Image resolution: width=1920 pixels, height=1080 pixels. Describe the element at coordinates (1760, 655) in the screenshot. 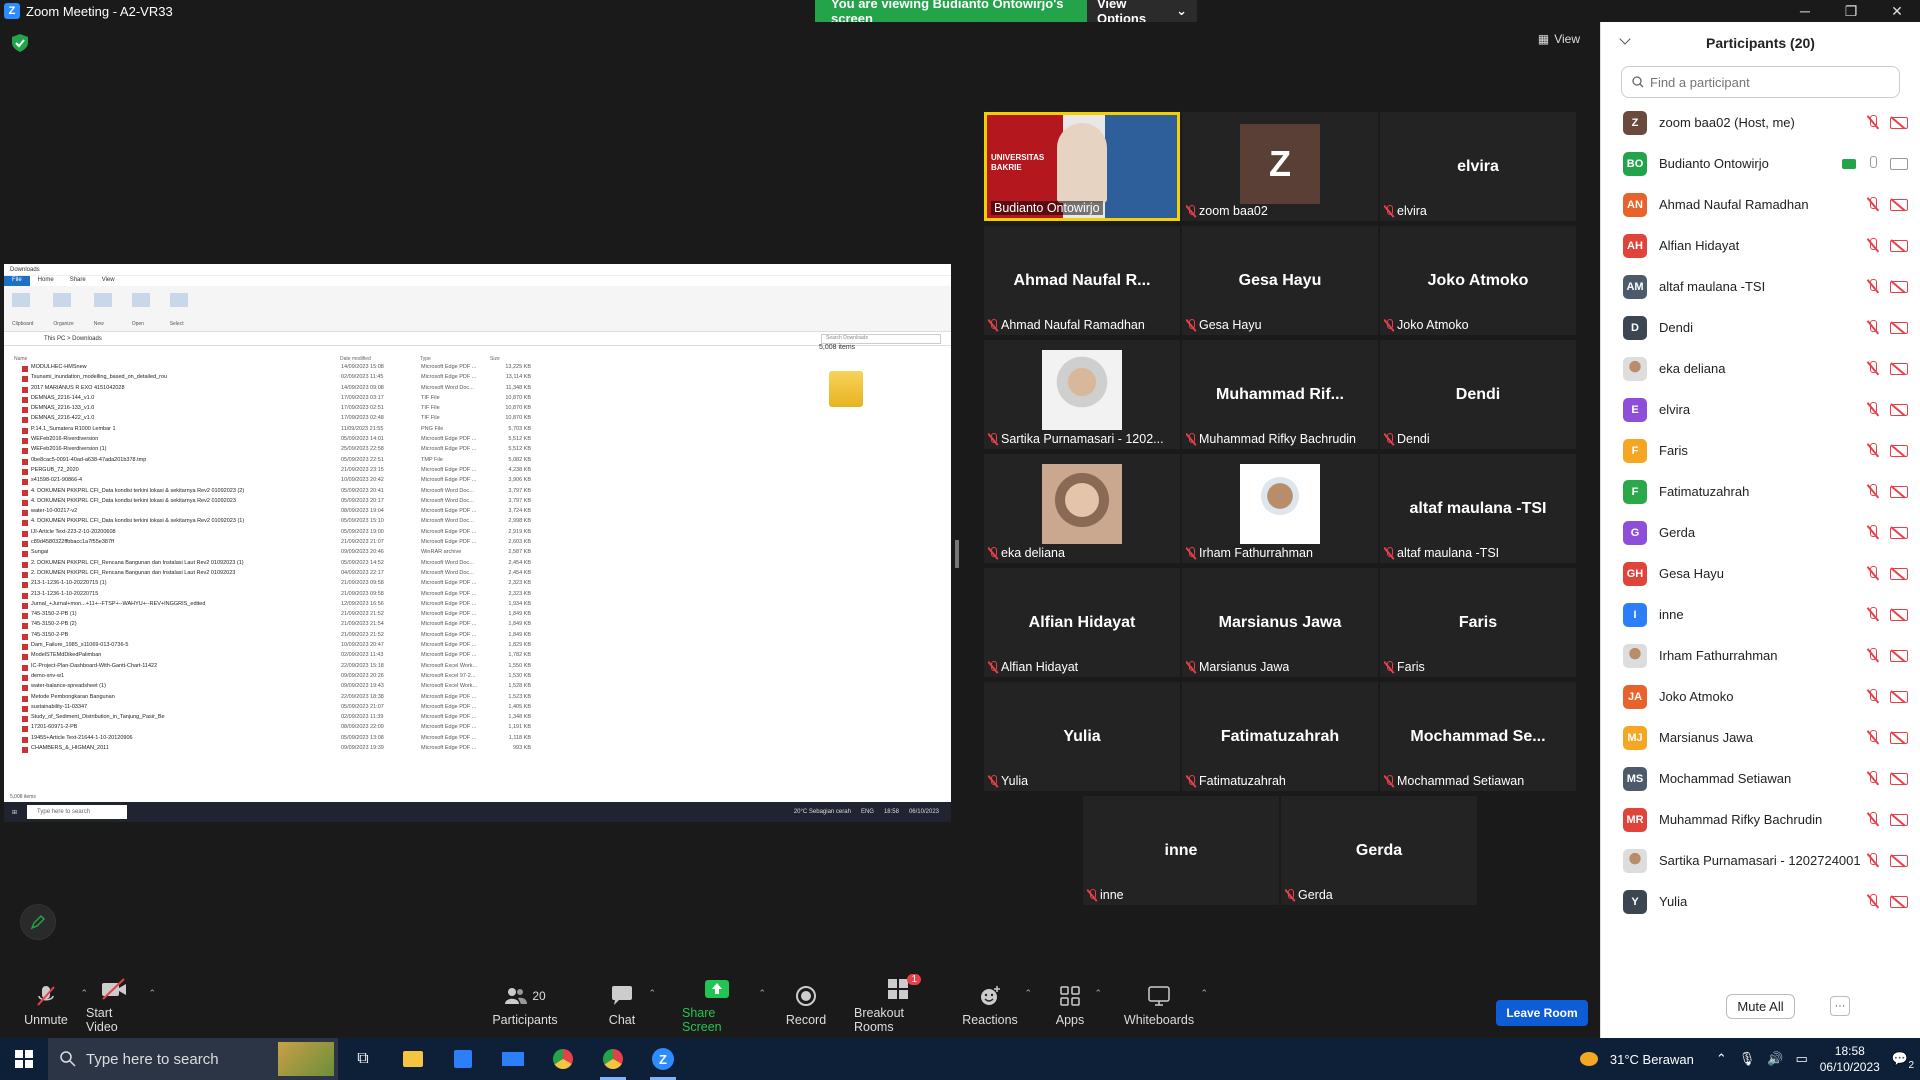

I see `participant-row: Irham Fathurrahman` at that location.